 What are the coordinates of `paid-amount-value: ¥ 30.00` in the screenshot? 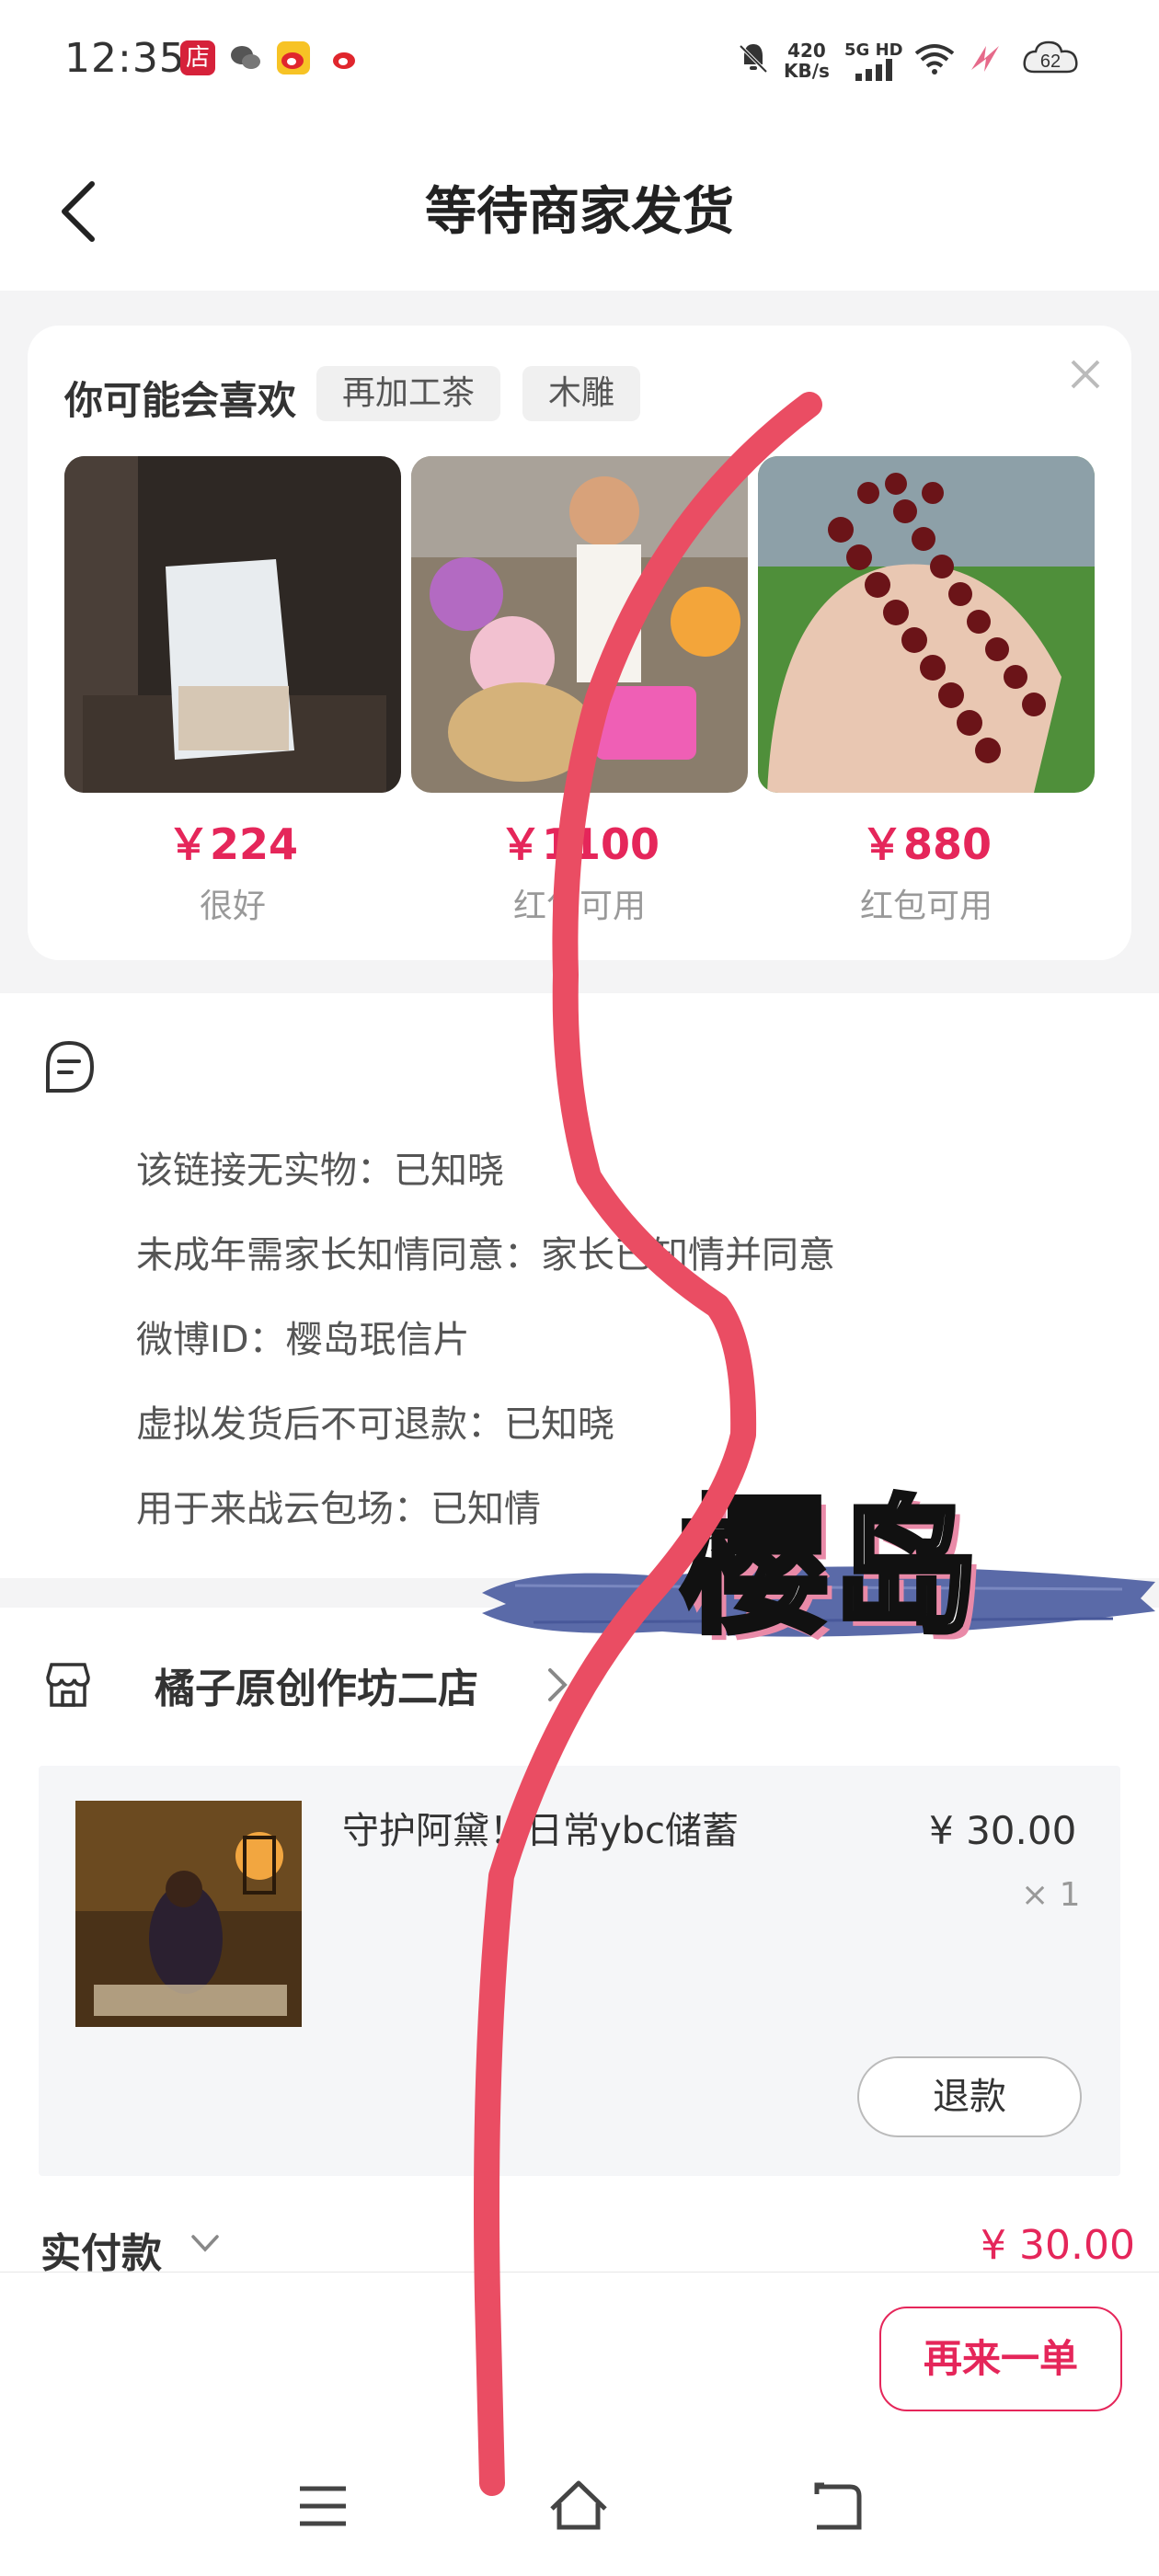 It's located at (1058, 2245).